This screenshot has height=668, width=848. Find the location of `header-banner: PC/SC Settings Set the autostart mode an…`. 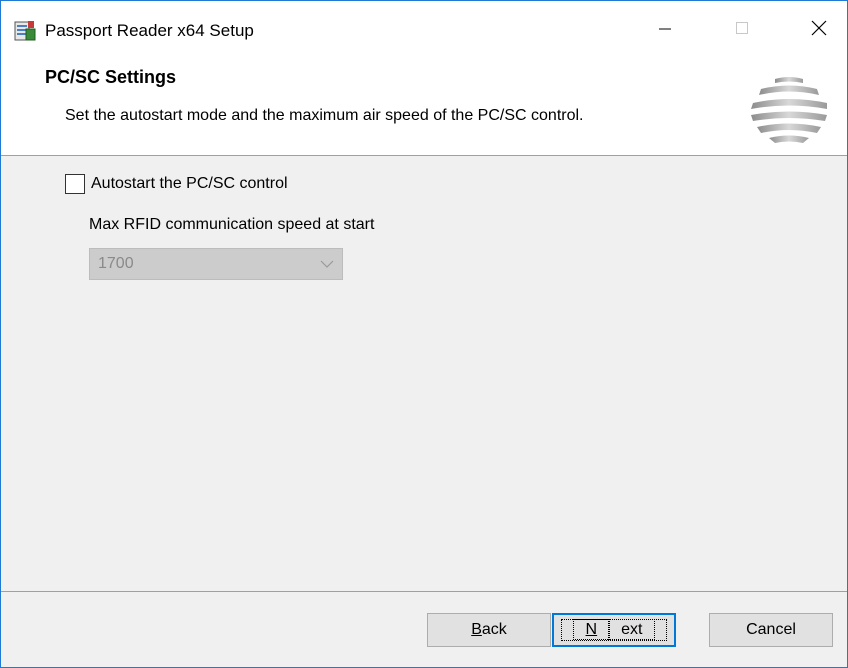

header-banner: PC/SC Settings Set the autostart mode an… is located at coordinates (424, 107).